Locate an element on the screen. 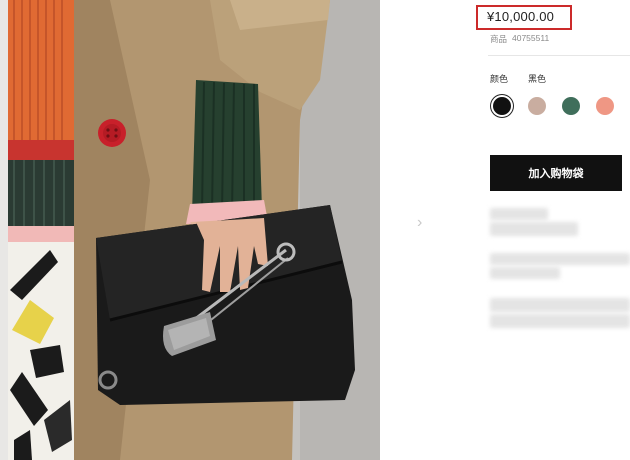  selected-color-name: 黑色 is located at coordinates (537, 79).